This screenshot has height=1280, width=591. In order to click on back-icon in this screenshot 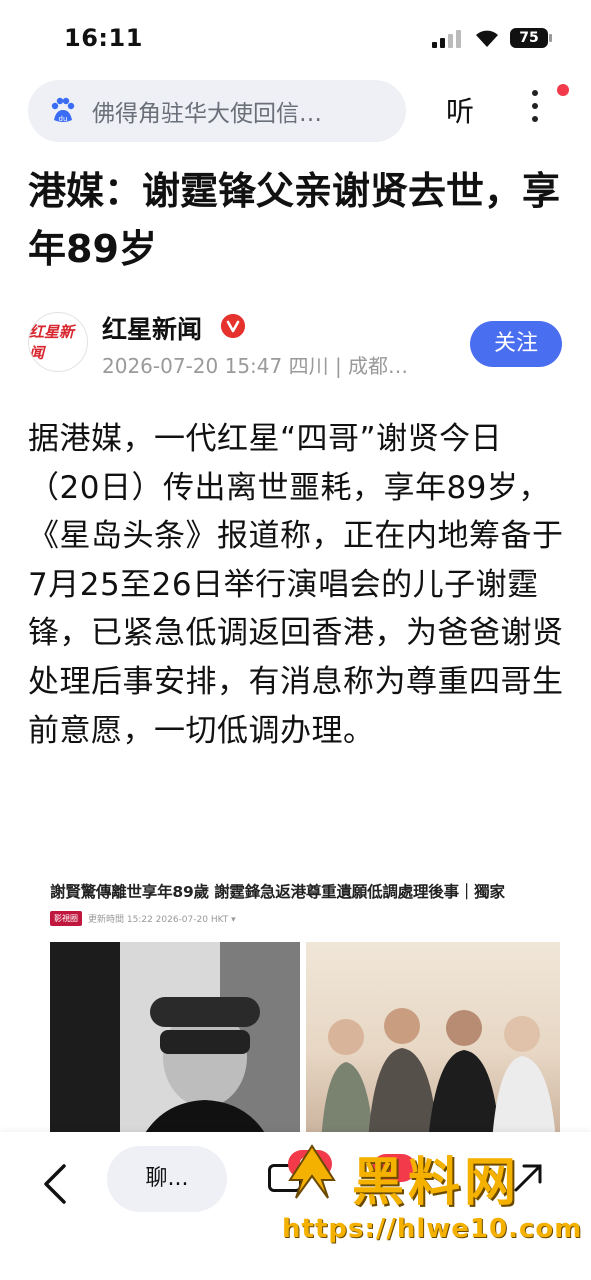, I will do `click(55, 1184)`.